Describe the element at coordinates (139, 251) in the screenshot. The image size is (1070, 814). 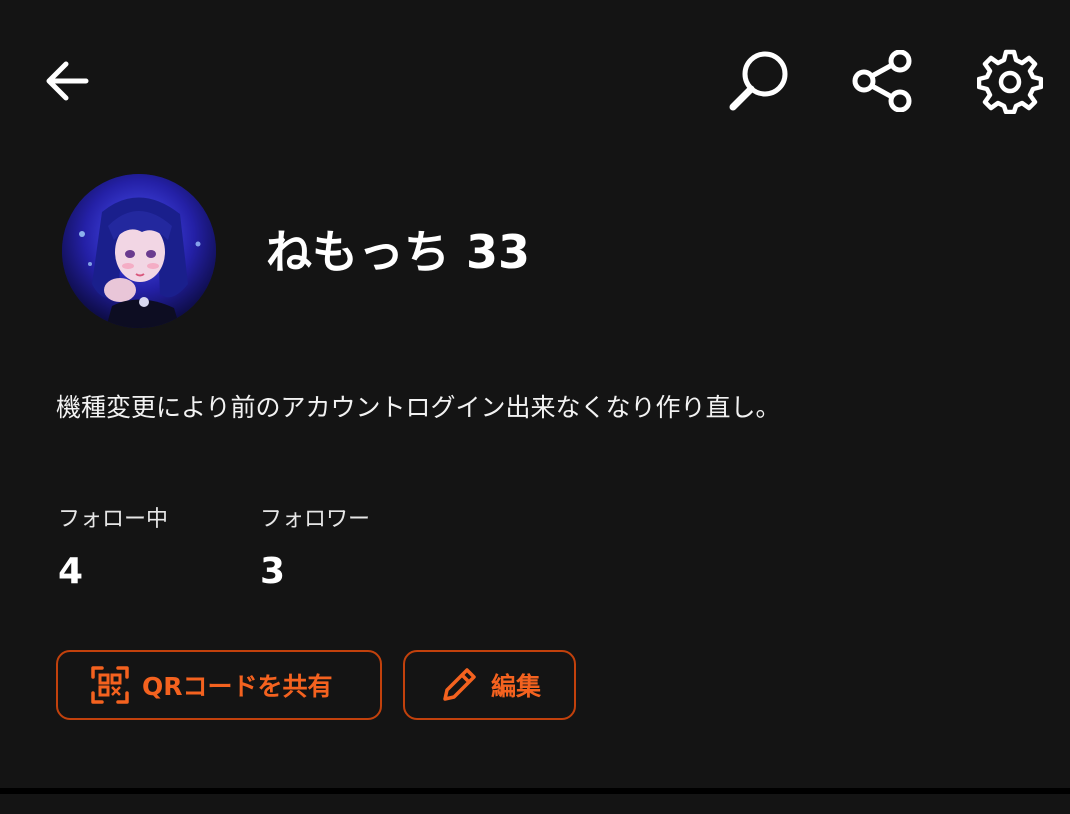
I see `user-avatar` at that location.